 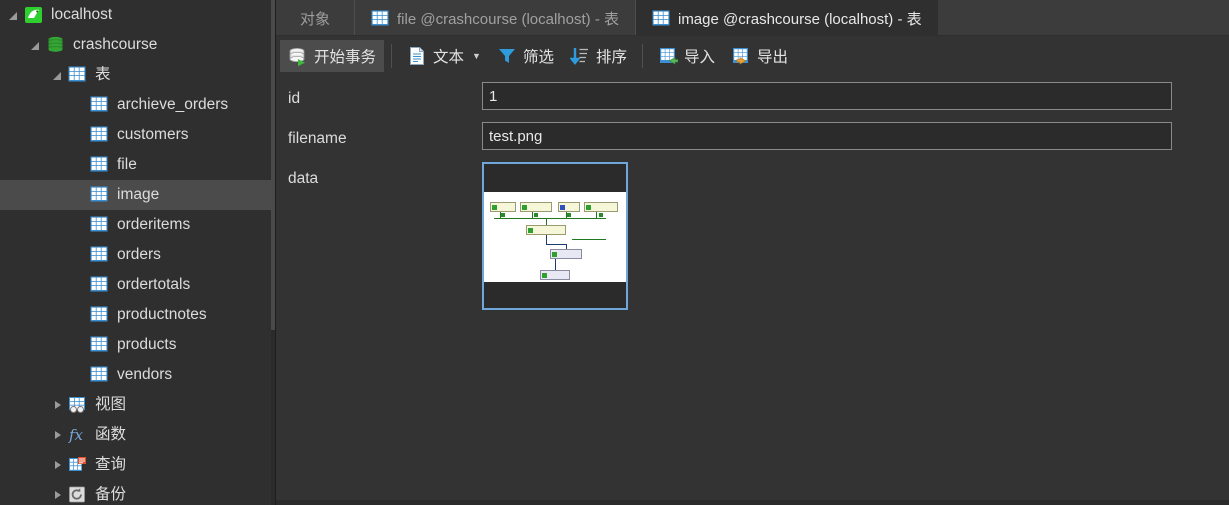 What do you see at coordinates (153, 135) in the screenshot?
I see `tree-item-label: customers` at bounding box center [153, 135].